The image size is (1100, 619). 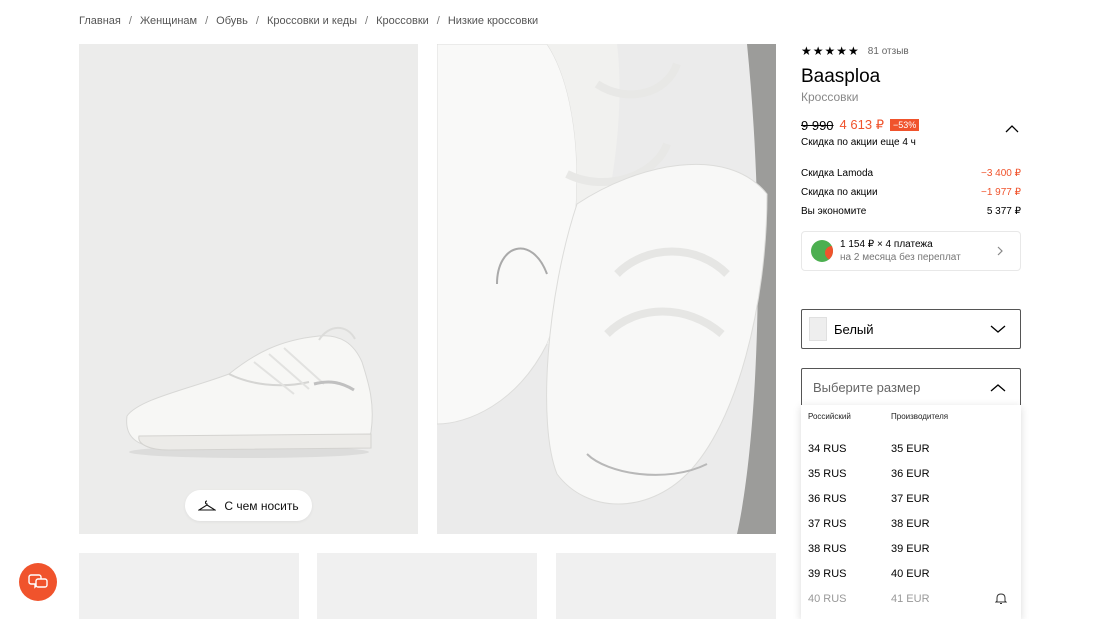 What do you see at coordinates (1001, 598) in the screenshot?
I see `bell-icon` at bounding box center [1001, 598].